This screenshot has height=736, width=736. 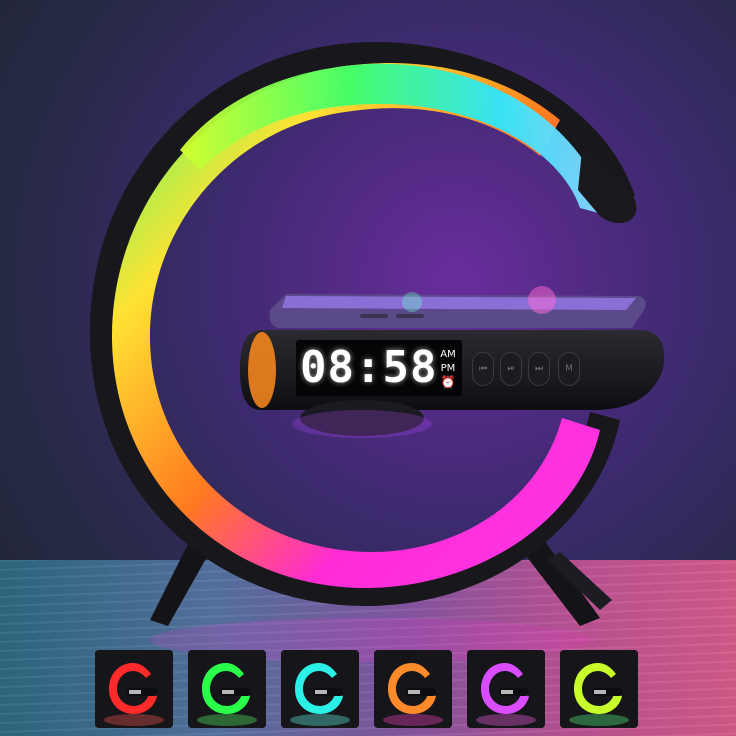 I want to click on next-track-icon: ⏭, so click(x=539, y=369).